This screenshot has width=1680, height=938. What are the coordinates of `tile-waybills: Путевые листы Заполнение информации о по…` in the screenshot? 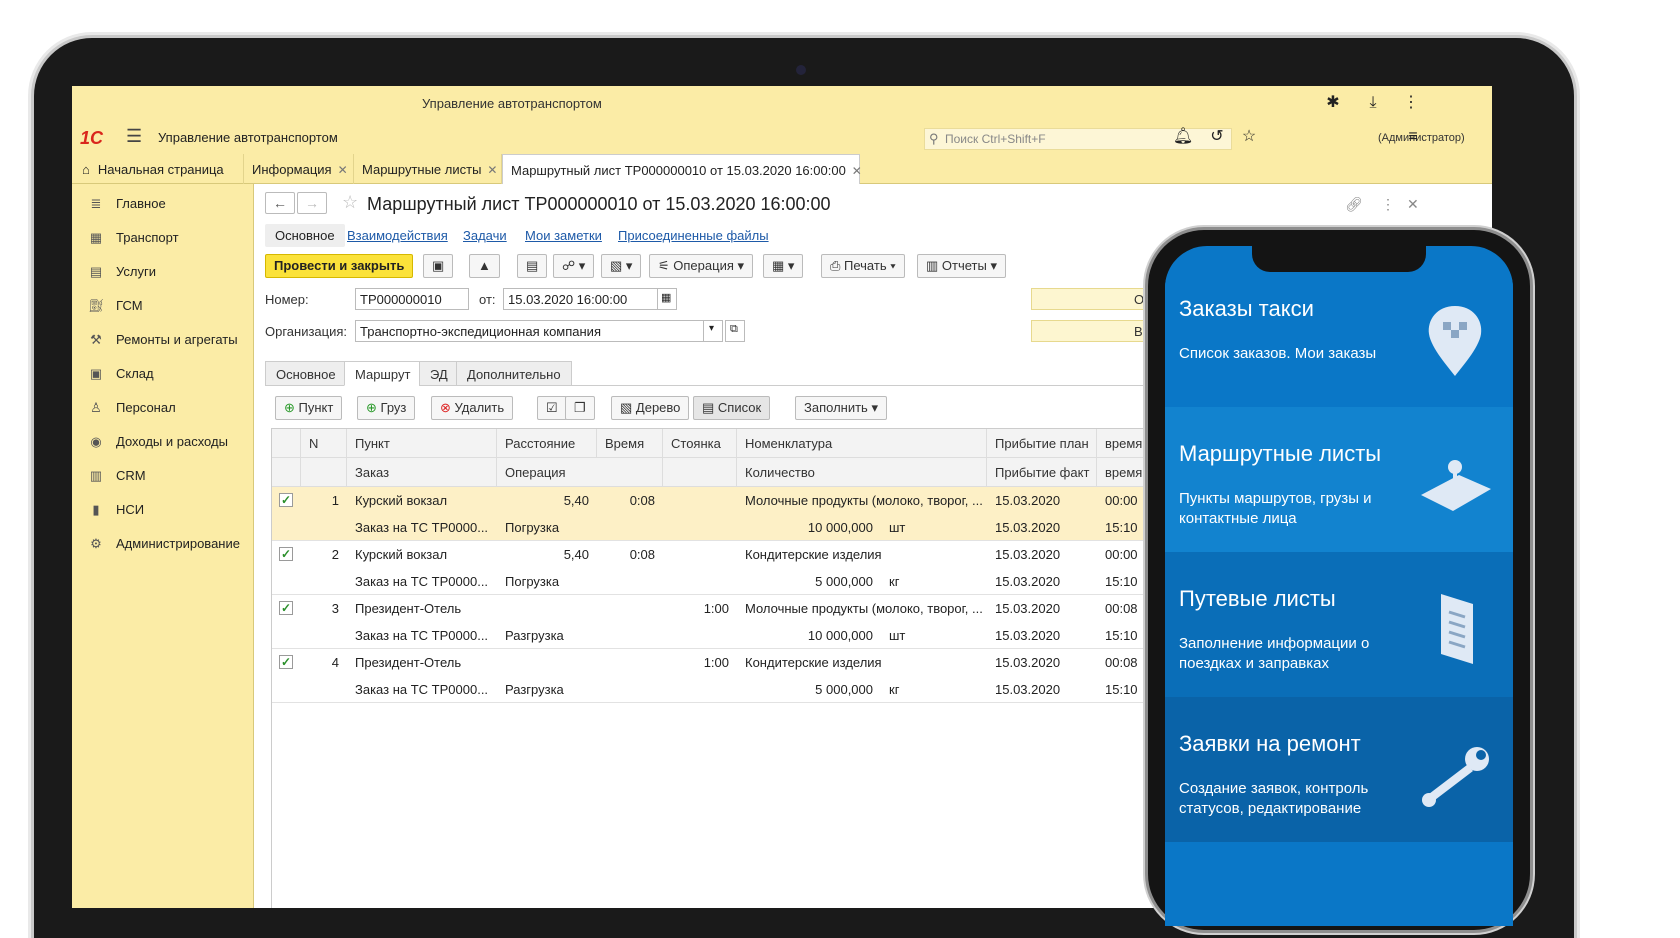 It's located at (1339, 624).